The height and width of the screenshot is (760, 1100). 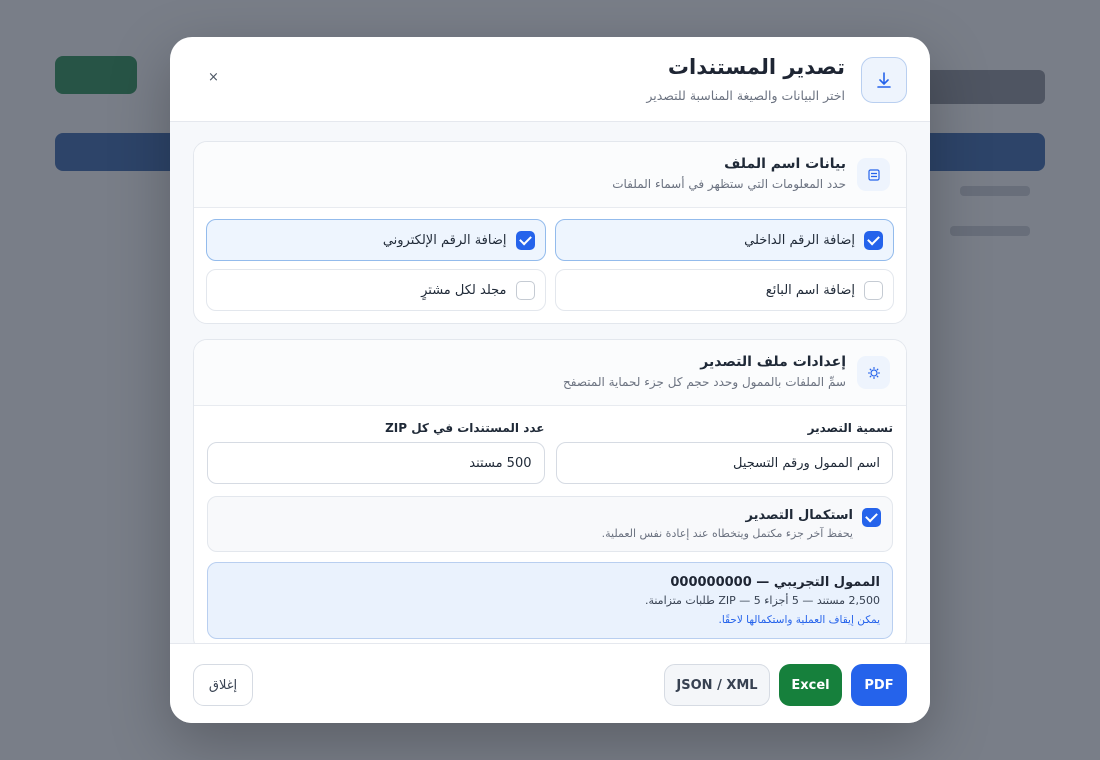 I want to click on close-button: إغلاق, so click(x=223, y=685).